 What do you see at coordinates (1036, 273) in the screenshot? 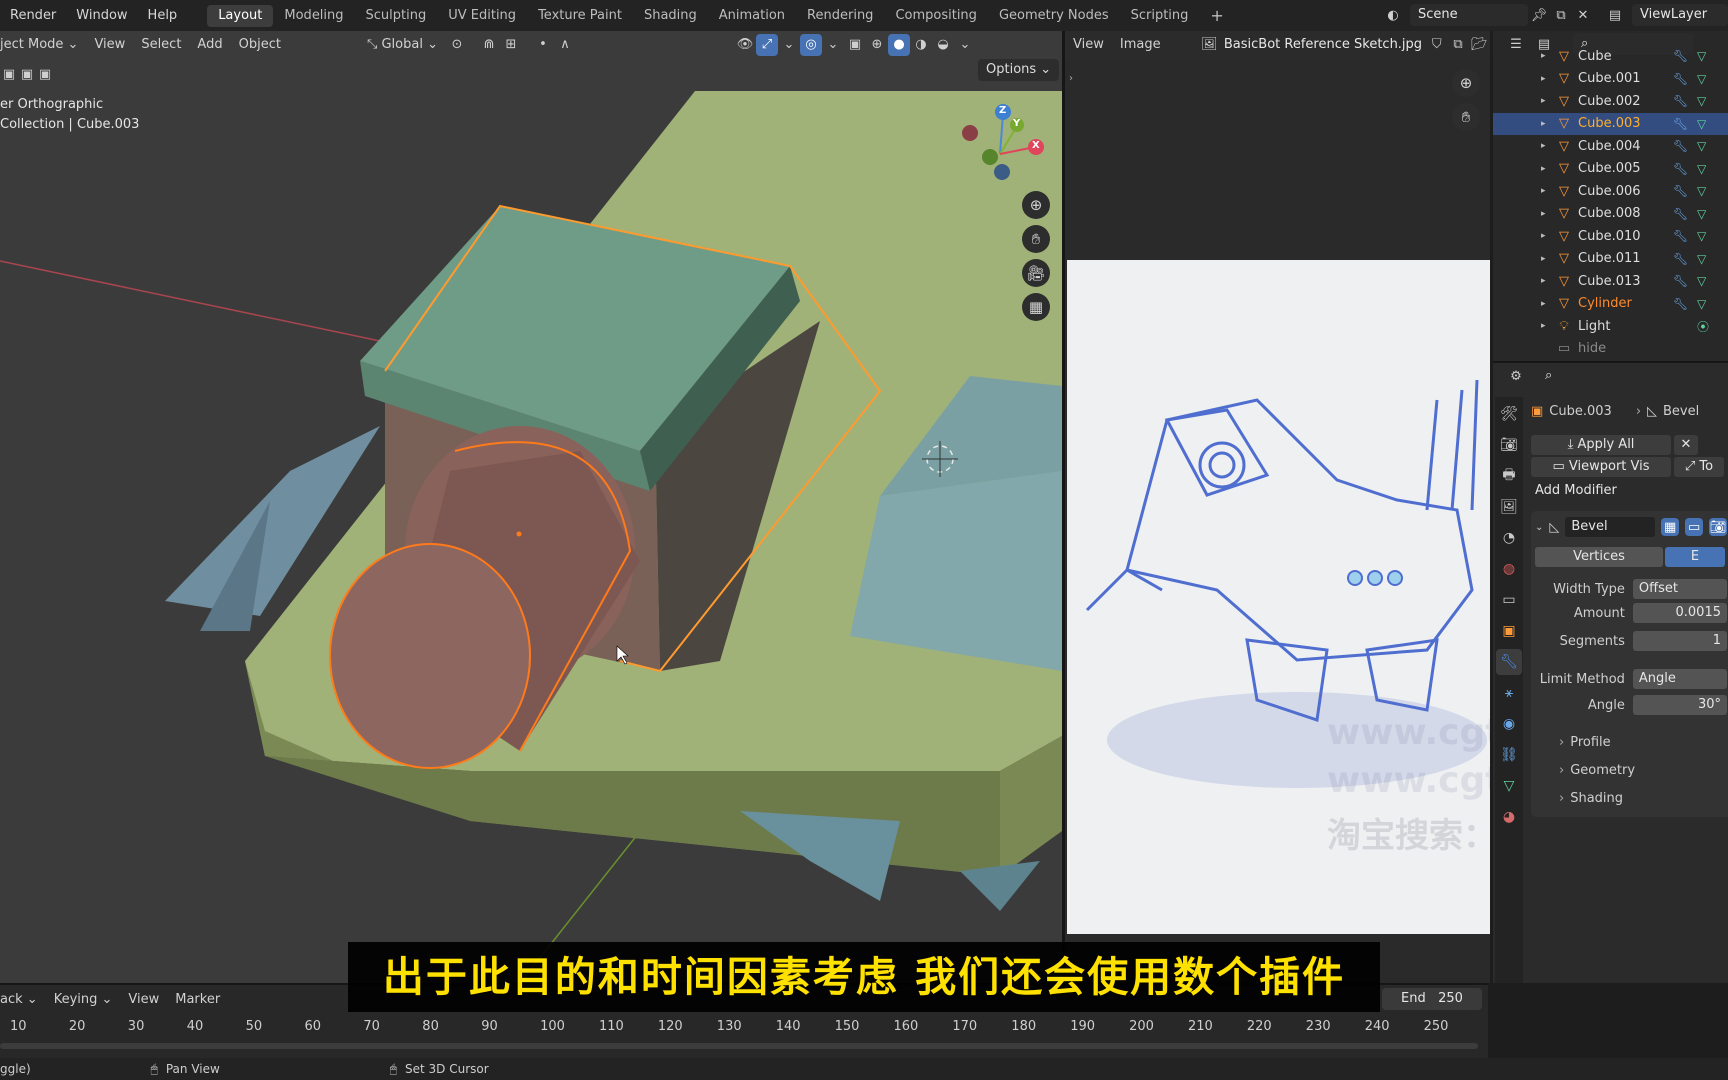
I see `camera-view-icon: 🎥︎` at bounding box center [1036, 273].